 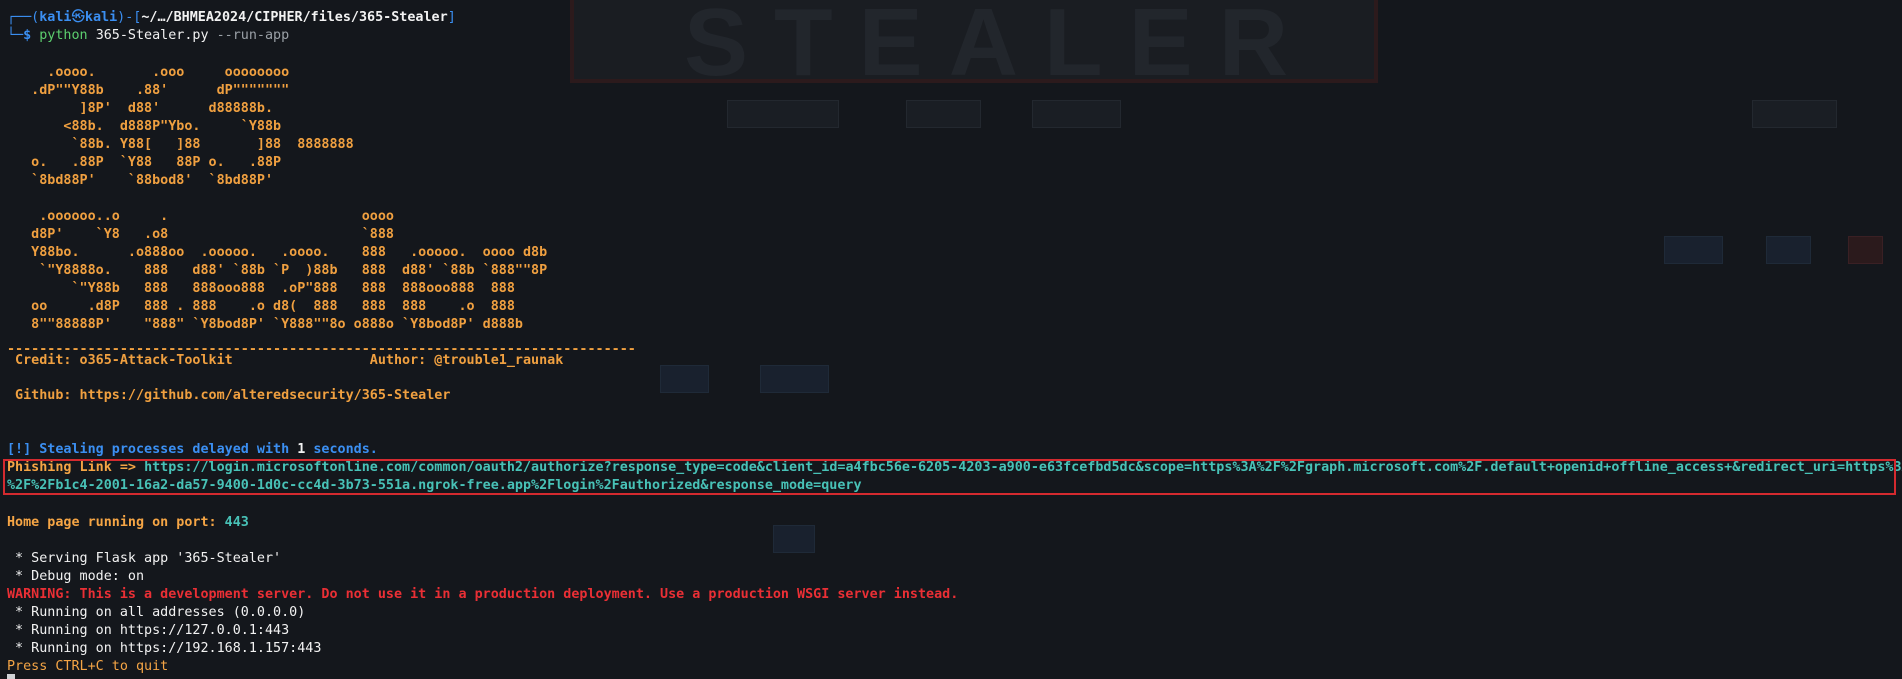 What do you see at coordinates (253, 35) in the screenshot?
I see `command-args: --run-app` at bounding box center [253, 35].